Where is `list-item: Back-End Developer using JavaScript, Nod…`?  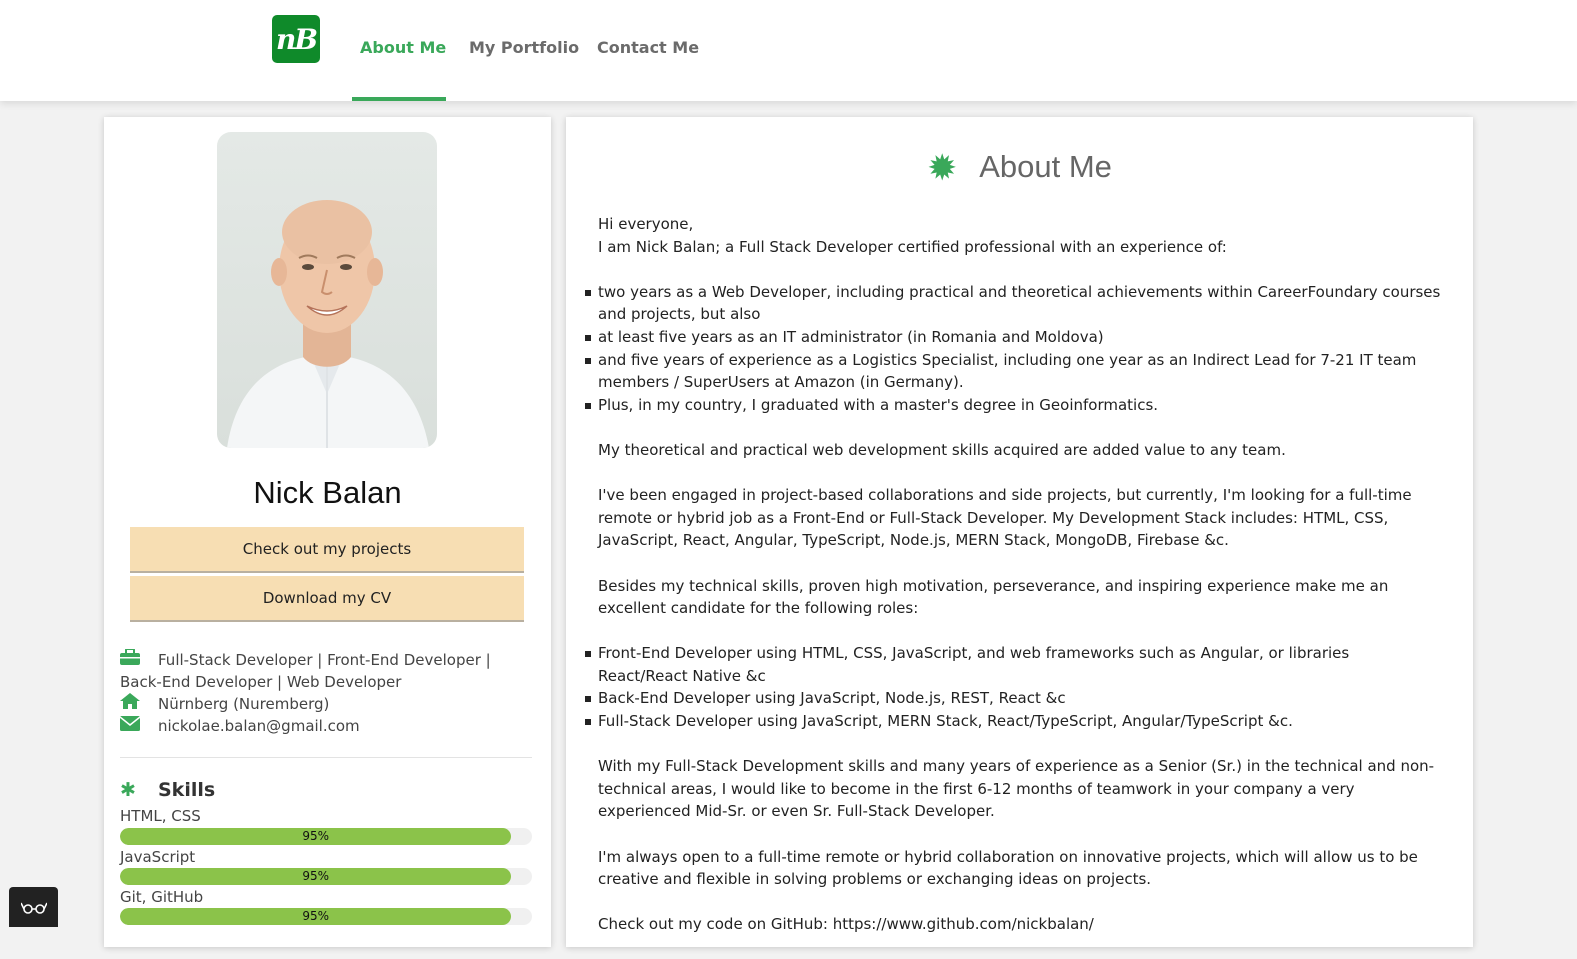
list-item: Back-End Developer using JavaScript, Nod… is located at coordinates (1014, 698).